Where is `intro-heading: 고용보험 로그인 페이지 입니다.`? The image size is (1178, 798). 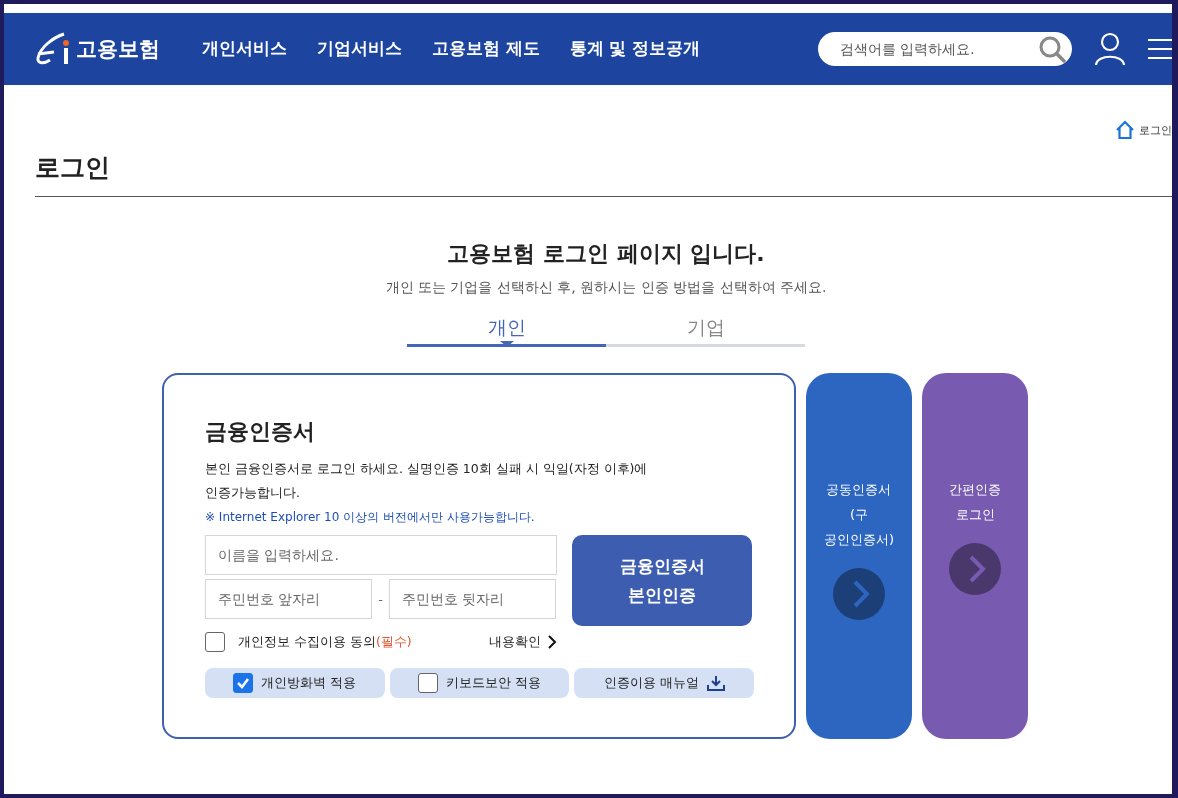
intro-heading: 고용보험 로그인 페이지 입니다. is located at coordinates (606, 254).